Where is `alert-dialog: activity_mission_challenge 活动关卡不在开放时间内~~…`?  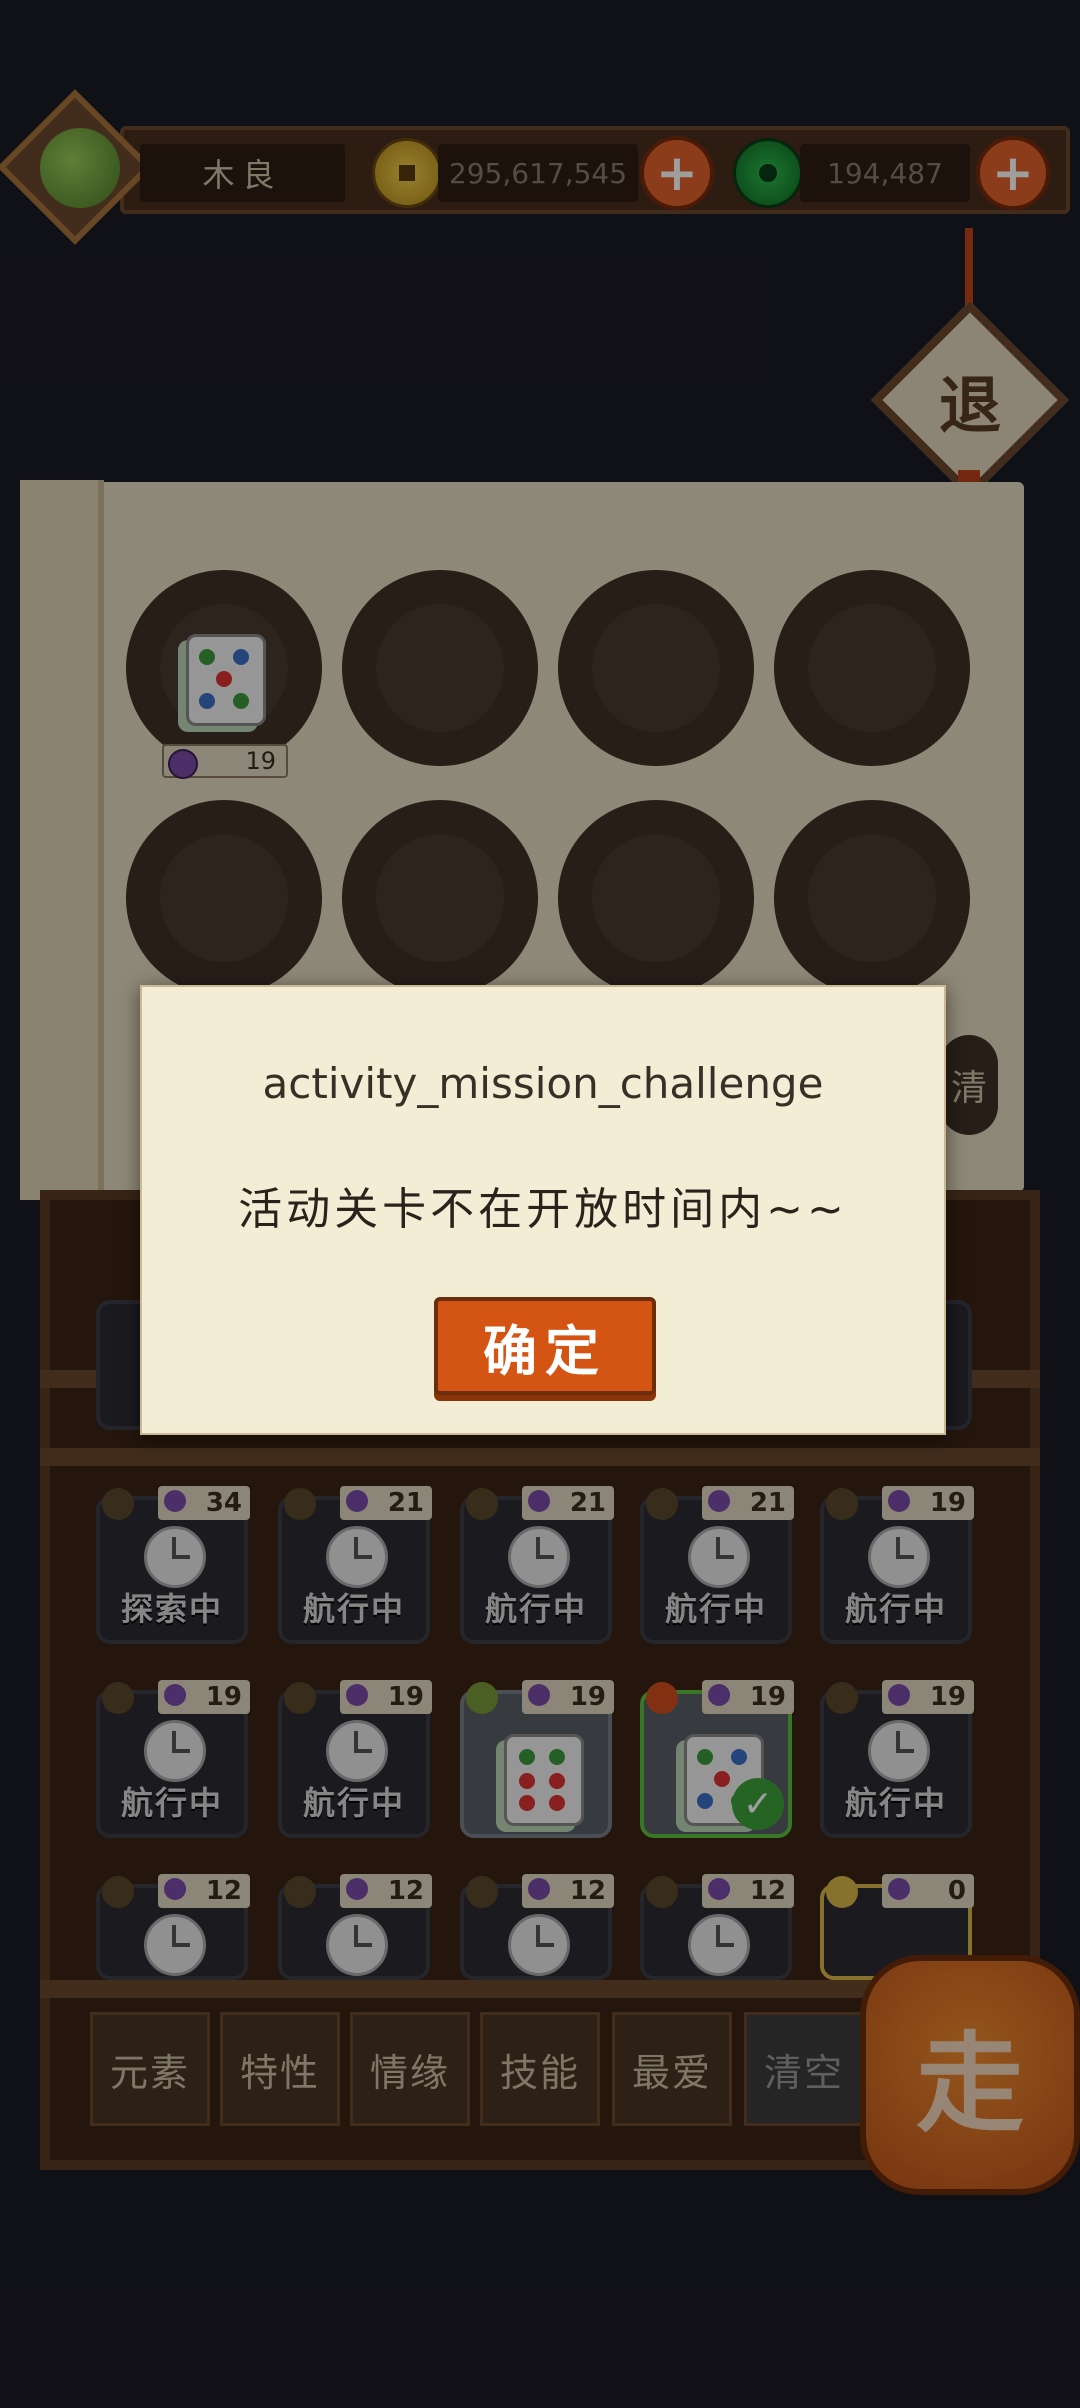 alert-dialog: activity_mission_challenge 活动关卡不在开放时间内~~… is located at coordinates (543, 1210).